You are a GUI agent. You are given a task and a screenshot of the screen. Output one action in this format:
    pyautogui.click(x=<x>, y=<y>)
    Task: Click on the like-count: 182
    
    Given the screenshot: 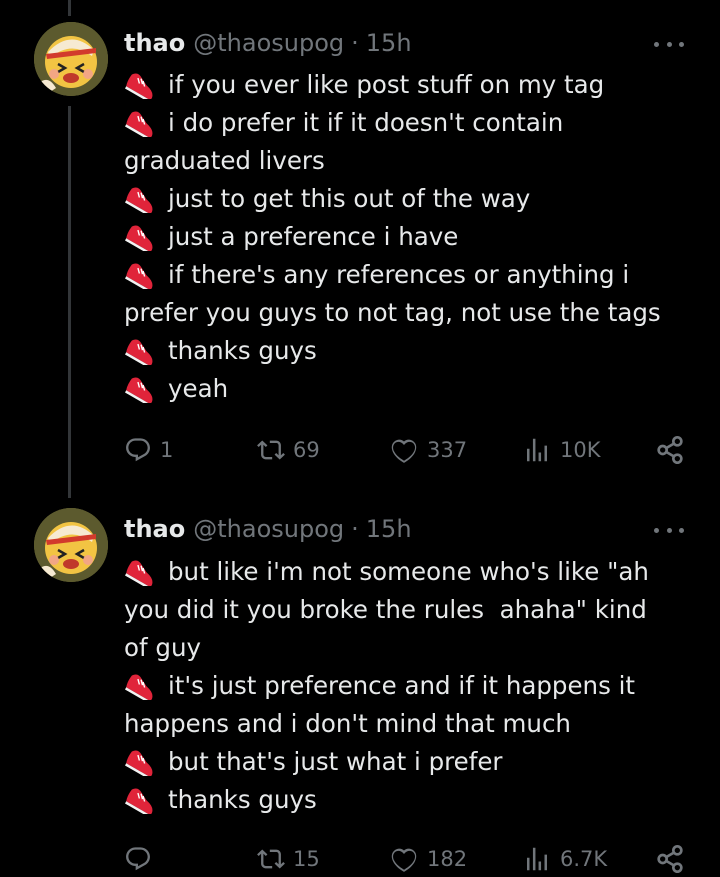 What is the action you would take?
    pyautogui.click(x=447, y=859)
    